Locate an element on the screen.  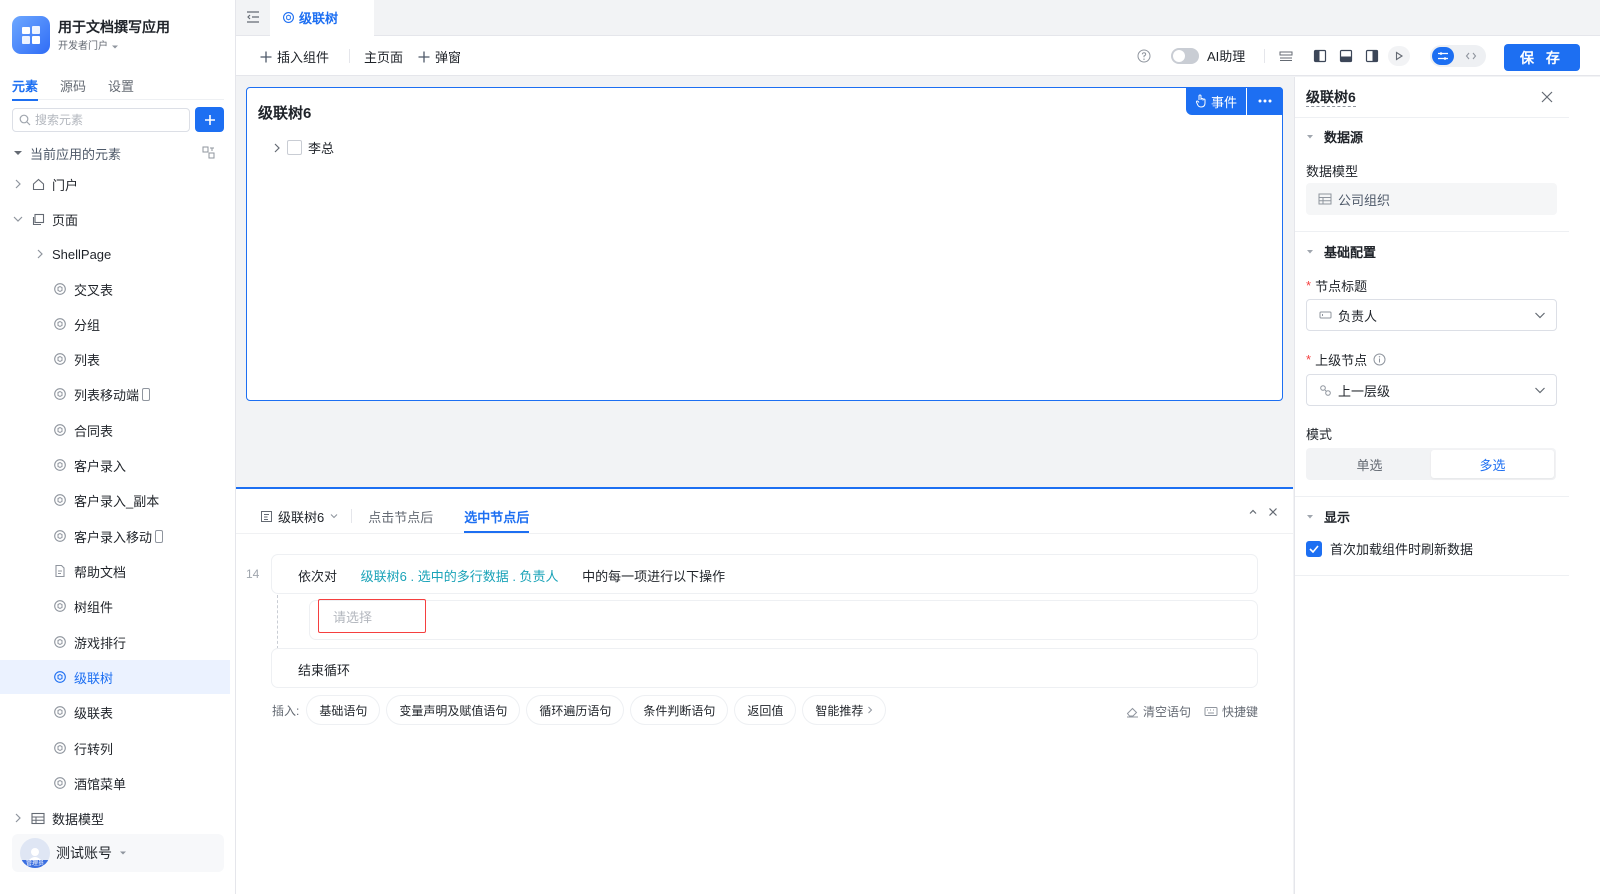
user-account: 管理员 测试账号 is located at coordinates (118, 853).